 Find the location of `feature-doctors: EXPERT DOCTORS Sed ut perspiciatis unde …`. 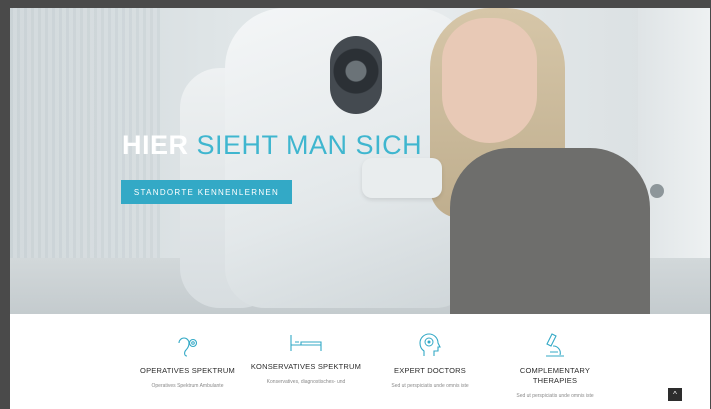

feature-doctors: EXPERT DOCTORS Sed ut perspiciatis unde … is located at coordinates (430, 352).